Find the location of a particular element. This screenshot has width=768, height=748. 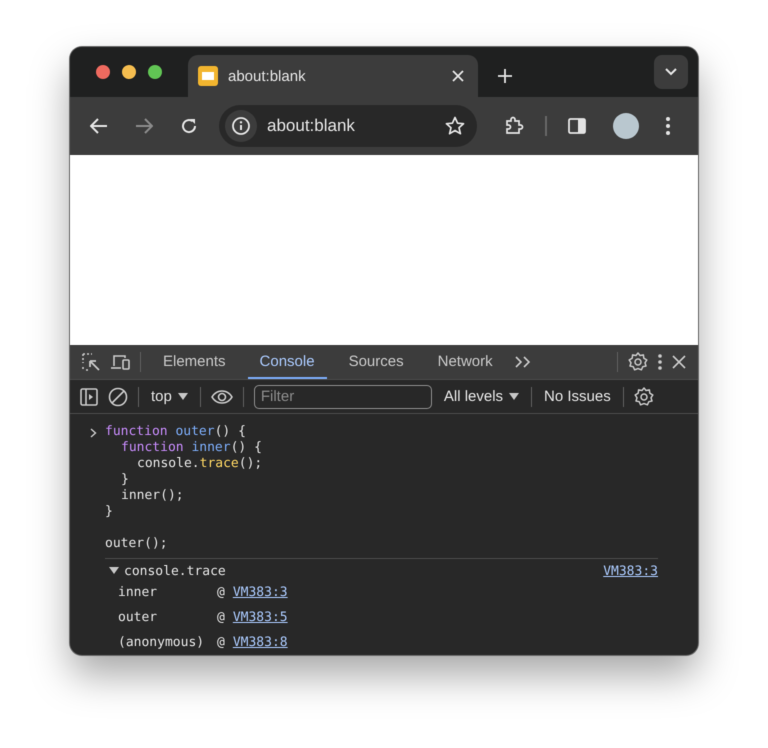

frame-link: VM383:5 is located at coordinates (260, 617).